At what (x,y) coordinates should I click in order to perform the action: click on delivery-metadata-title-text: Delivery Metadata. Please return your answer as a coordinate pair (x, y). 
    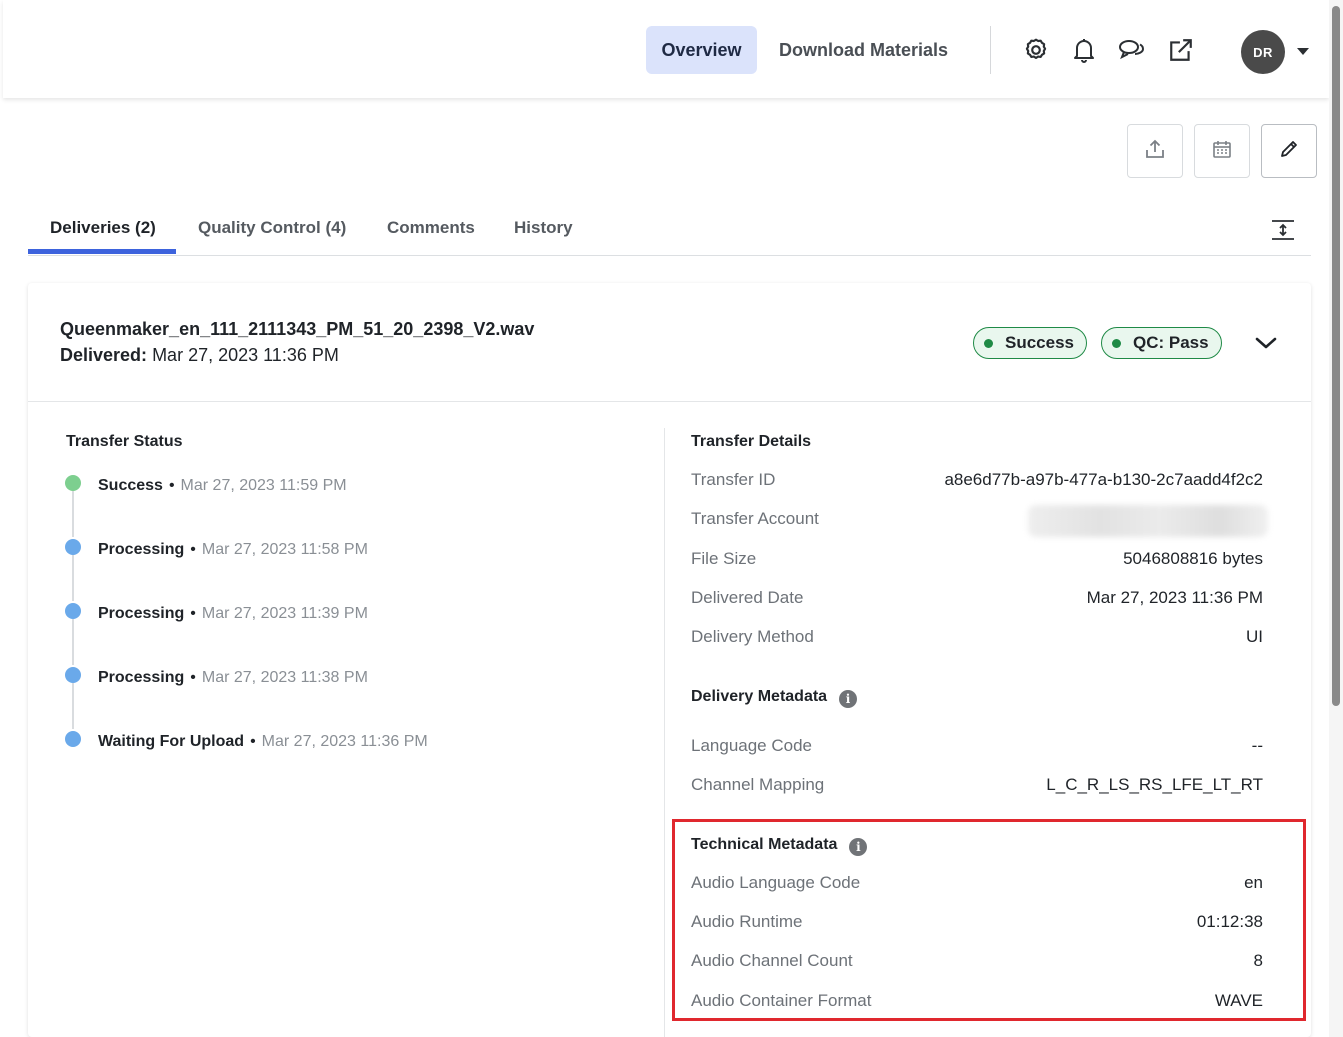
    Looking at the image, I should click on (759, 696).